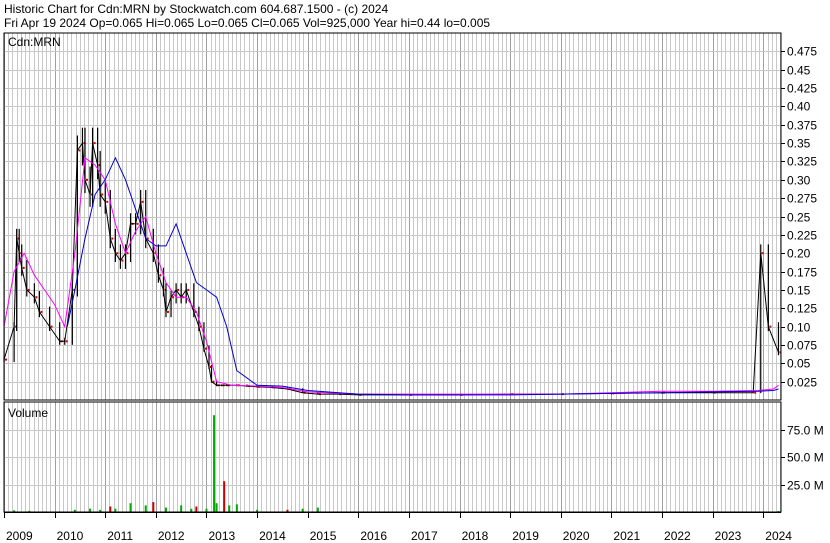  What do you see at coordinates (802, 89) in the screenshot?
I see `price-y-tick-label: 0.425` at bounding box center [802, 89].